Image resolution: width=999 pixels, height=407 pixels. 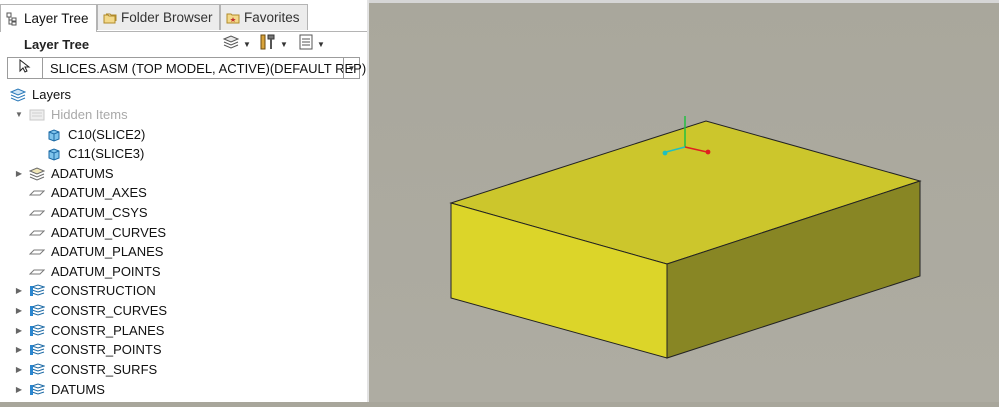 I want to click on tree-item-label: ADATUM_AXES, so click(x=99, y=192).